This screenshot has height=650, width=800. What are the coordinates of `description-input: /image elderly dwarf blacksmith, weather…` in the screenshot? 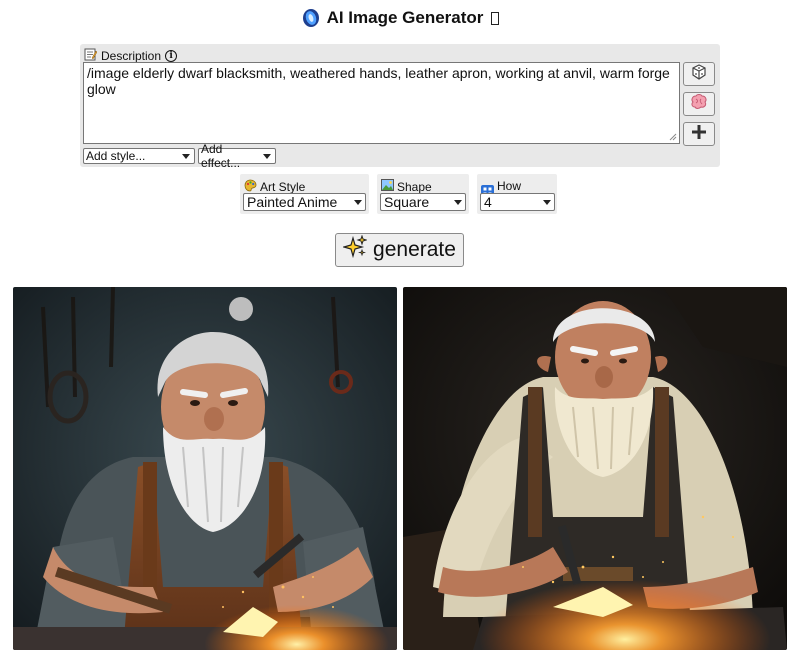 It's located at (381, 103).